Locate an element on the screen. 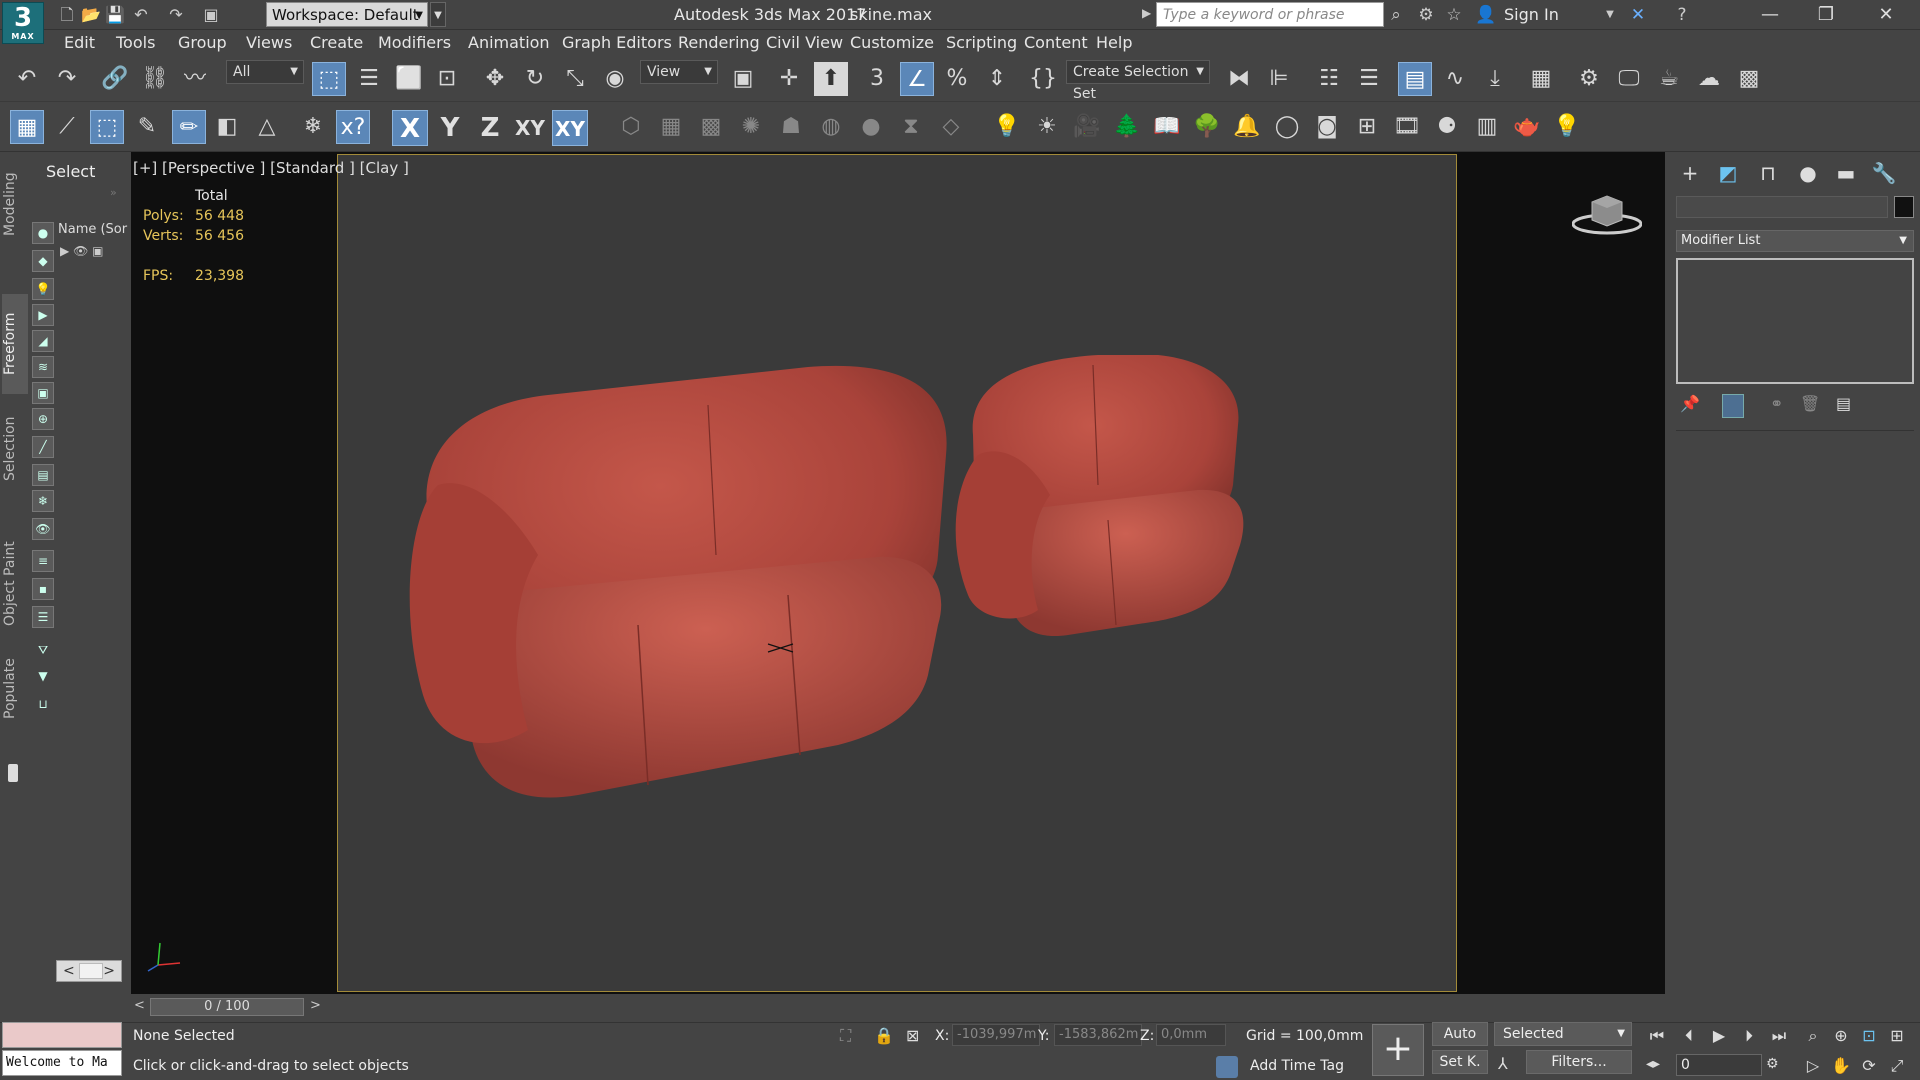 The width and height of the screenshot is (1920, 1080). layer-explorer-icon: ☰ is located at coordinates (1369, 79).